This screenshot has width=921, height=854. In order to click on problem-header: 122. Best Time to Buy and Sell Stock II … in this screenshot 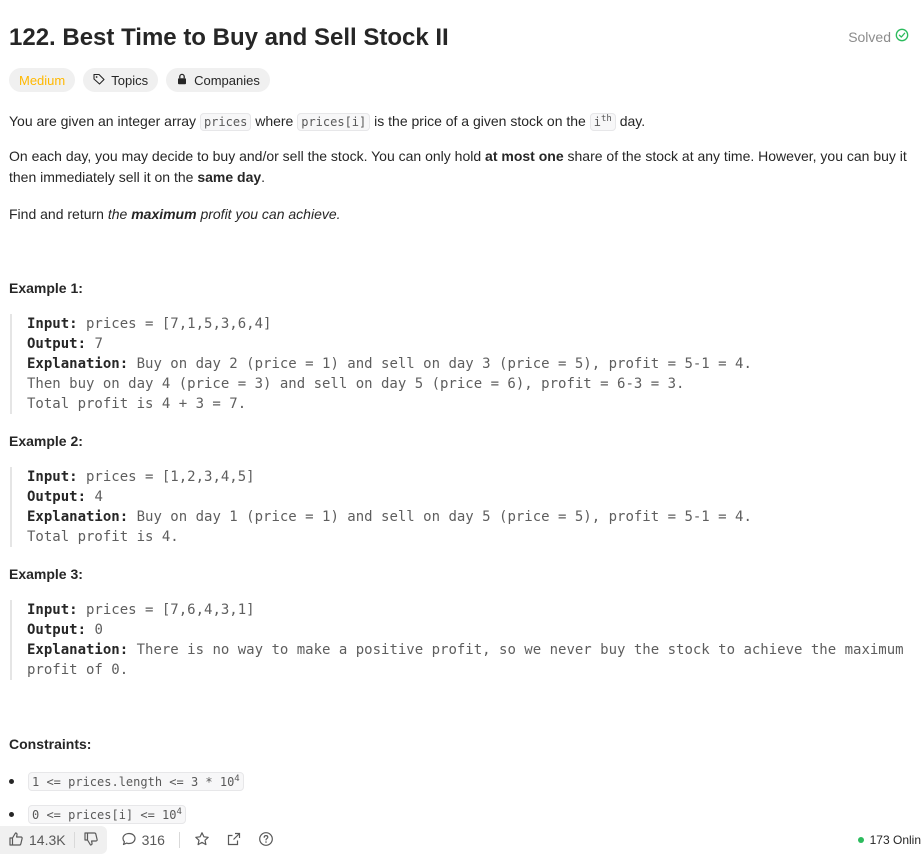, I will do `click(459, 38)`.